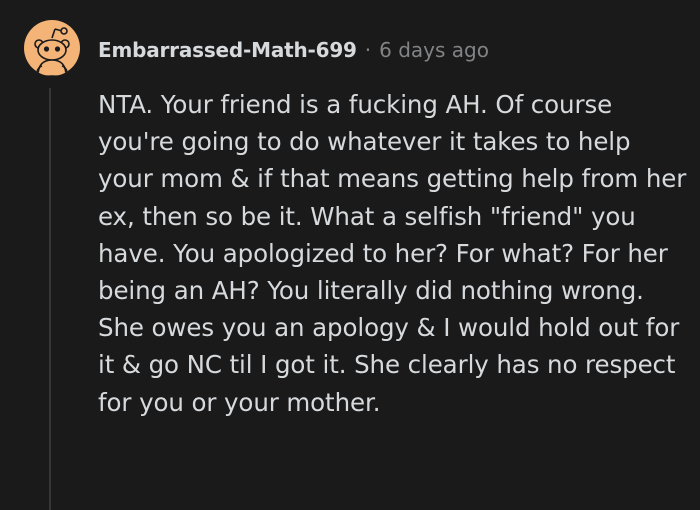 This screenshot has width=700, height=510. I want to click on timestamp-link: 6 days ago, so click(434, 50).